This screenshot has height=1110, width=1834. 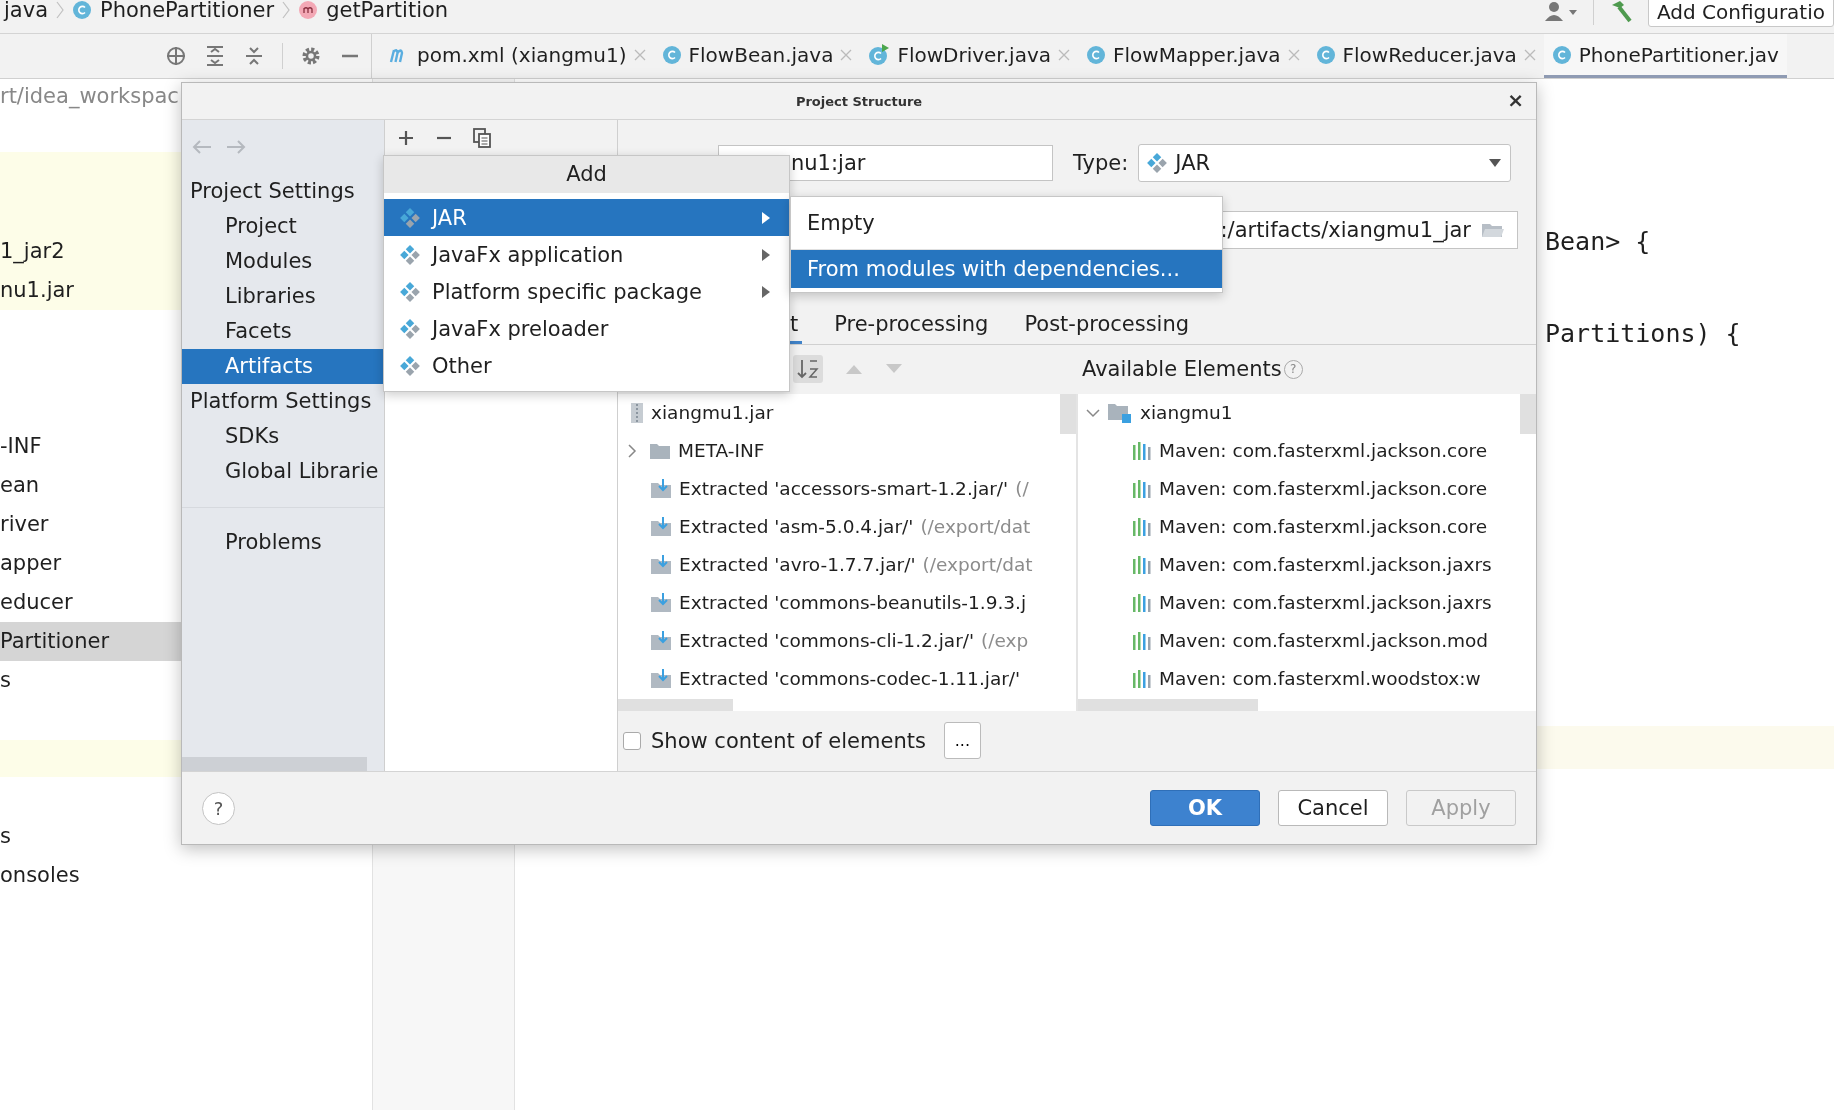 I want to click on sidebar-item: Problems, so click(x=283, y=542).